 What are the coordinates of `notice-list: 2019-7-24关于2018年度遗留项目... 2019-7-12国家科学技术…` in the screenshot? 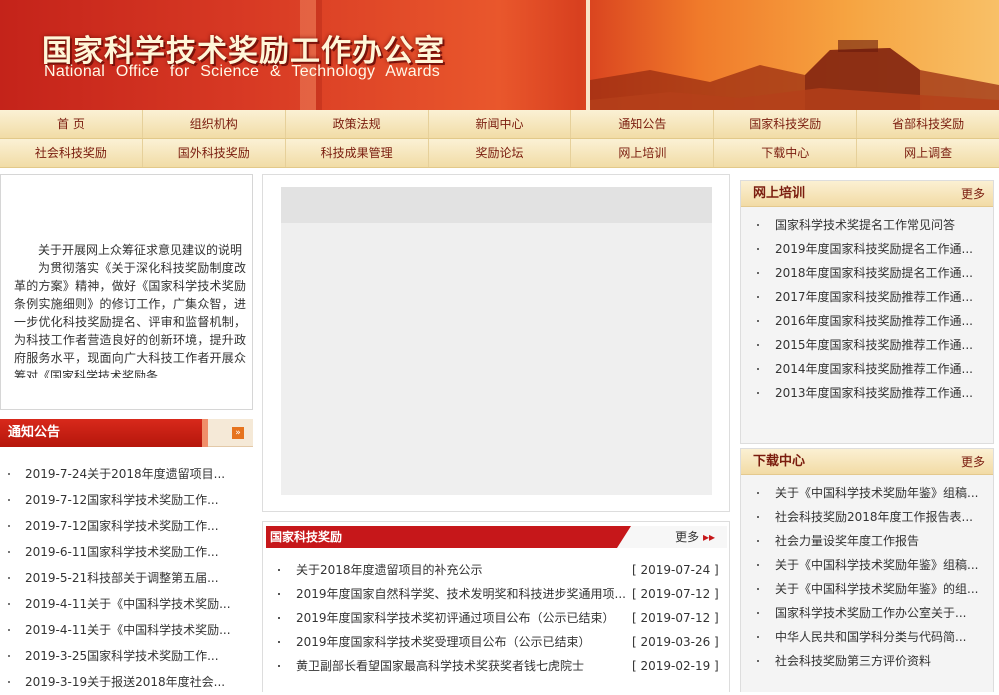 It's located at (126, 578).